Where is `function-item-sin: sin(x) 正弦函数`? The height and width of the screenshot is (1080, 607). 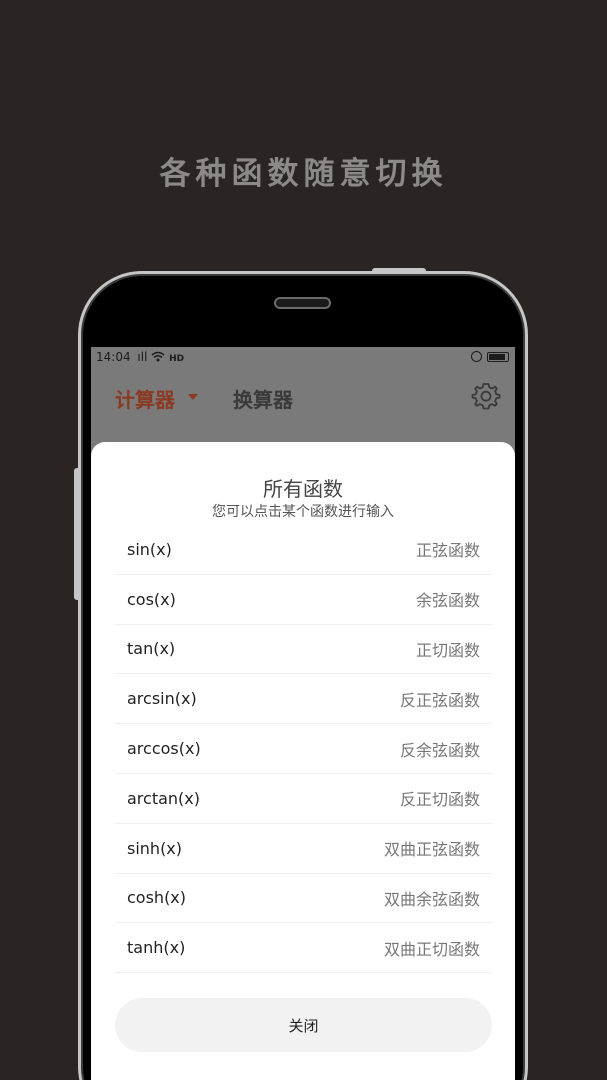 function-item-sin: sin(x) 正弦函数 is located at coordinates (303, 550).